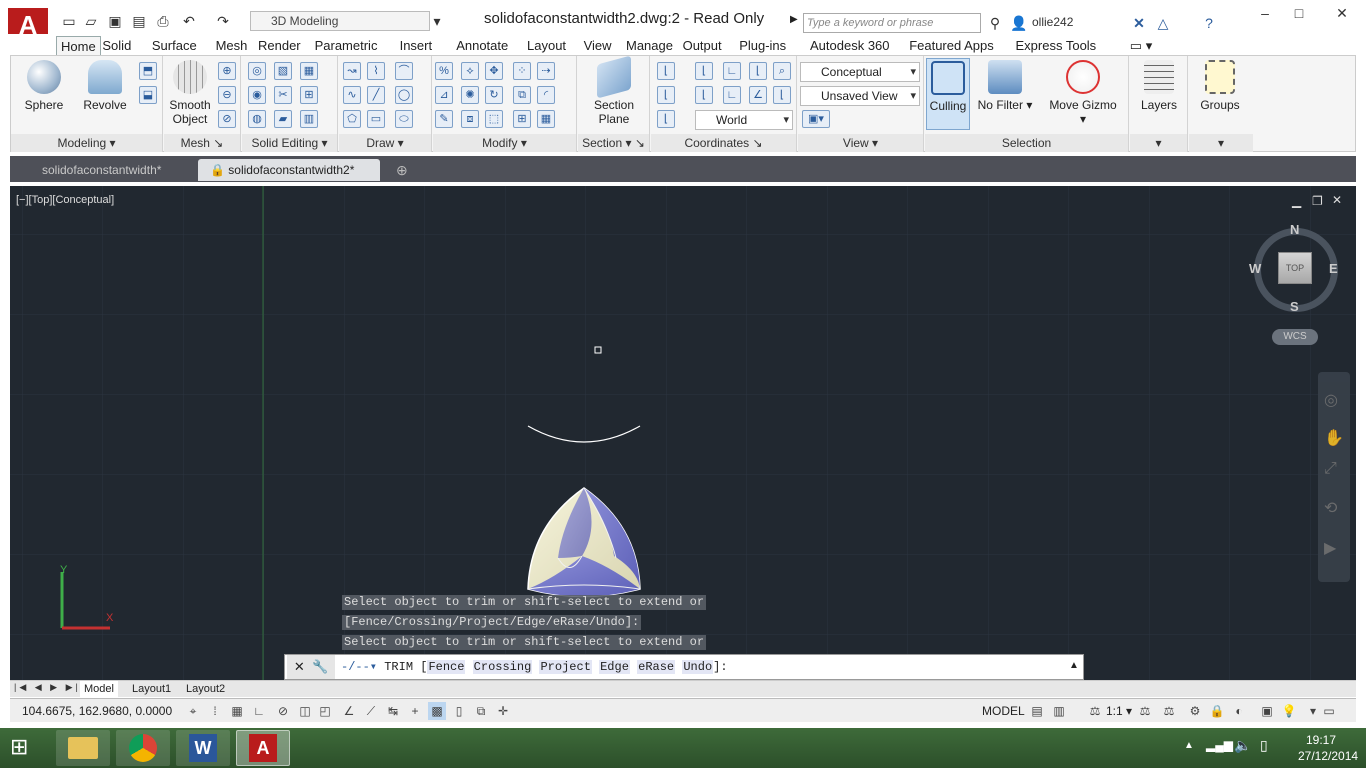 The width and height of the screenshot is (1366, 768). I want to click on layout-tab-model: Model, so click(99, 689).